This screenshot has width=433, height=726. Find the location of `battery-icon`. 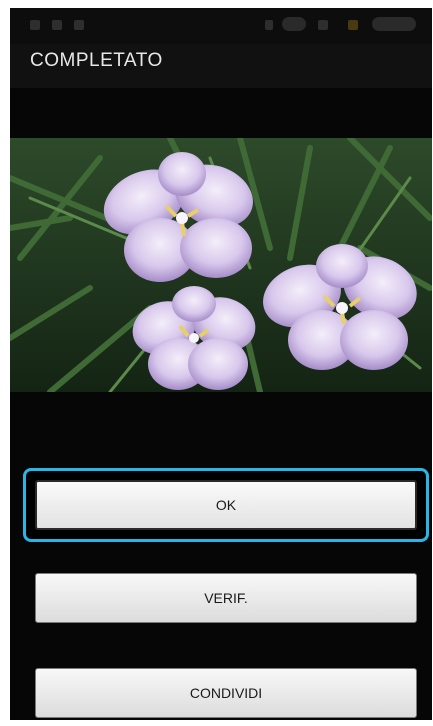

battery-icon is located at coordinates (353, 25).